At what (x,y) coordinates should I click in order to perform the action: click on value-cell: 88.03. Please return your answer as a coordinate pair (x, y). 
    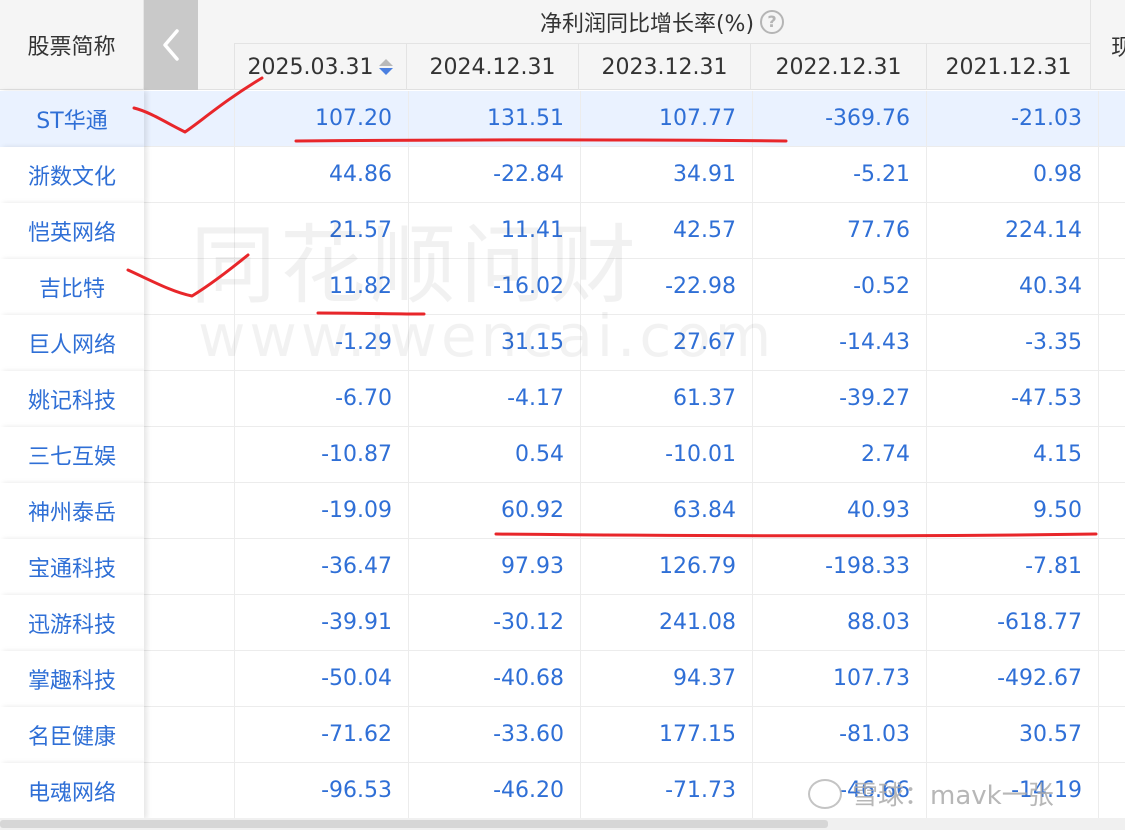
    Looking at the image, I should click on (839, 623).